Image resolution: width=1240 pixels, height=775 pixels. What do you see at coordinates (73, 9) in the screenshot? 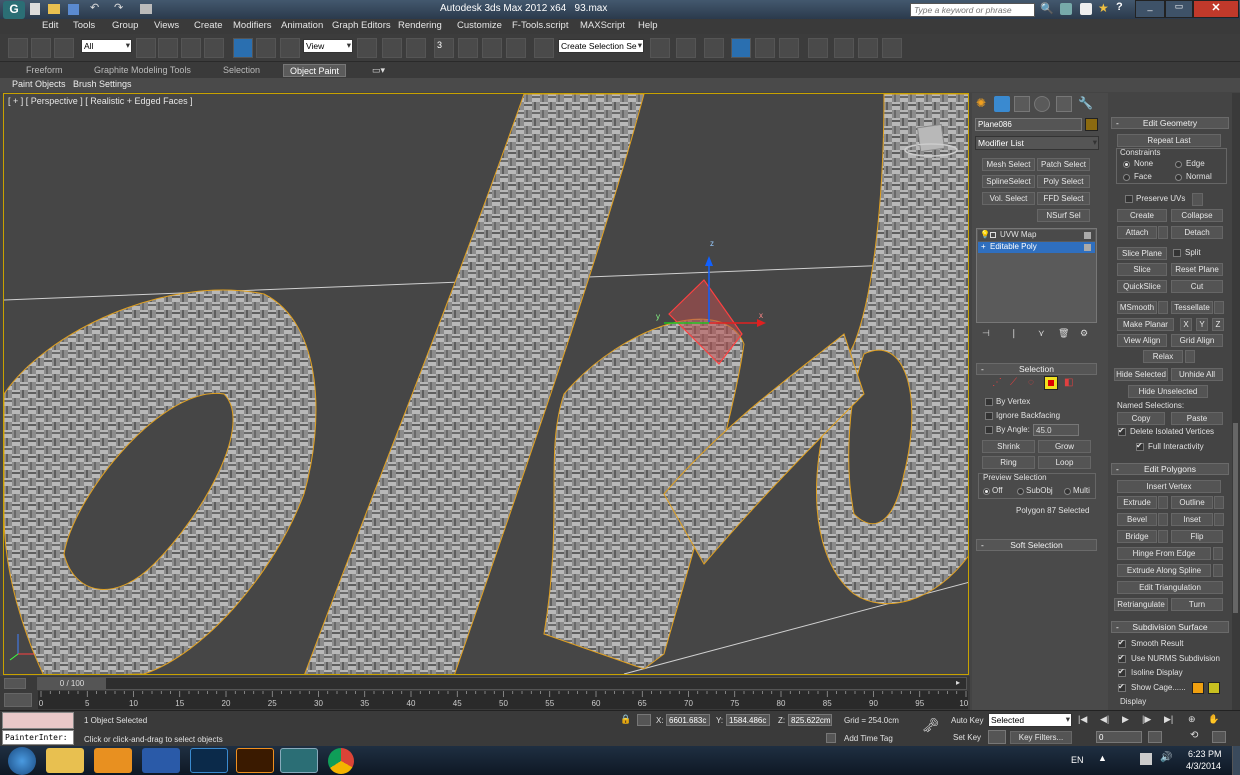
I see `save-icon` at bounding box center [73, 9].